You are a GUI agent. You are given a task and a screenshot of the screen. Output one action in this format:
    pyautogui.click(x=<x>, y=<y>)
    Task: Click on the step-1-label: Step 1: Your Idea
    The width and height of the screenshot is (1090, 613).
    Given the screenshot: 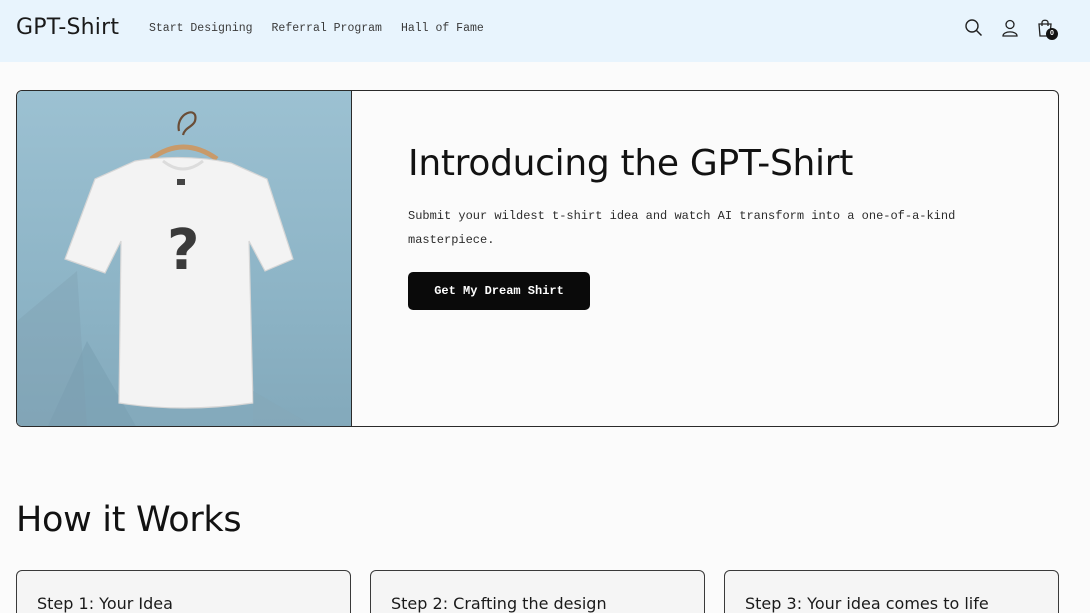 What is the action you would take?
    pyautogui.click(x=105, y=603)
    